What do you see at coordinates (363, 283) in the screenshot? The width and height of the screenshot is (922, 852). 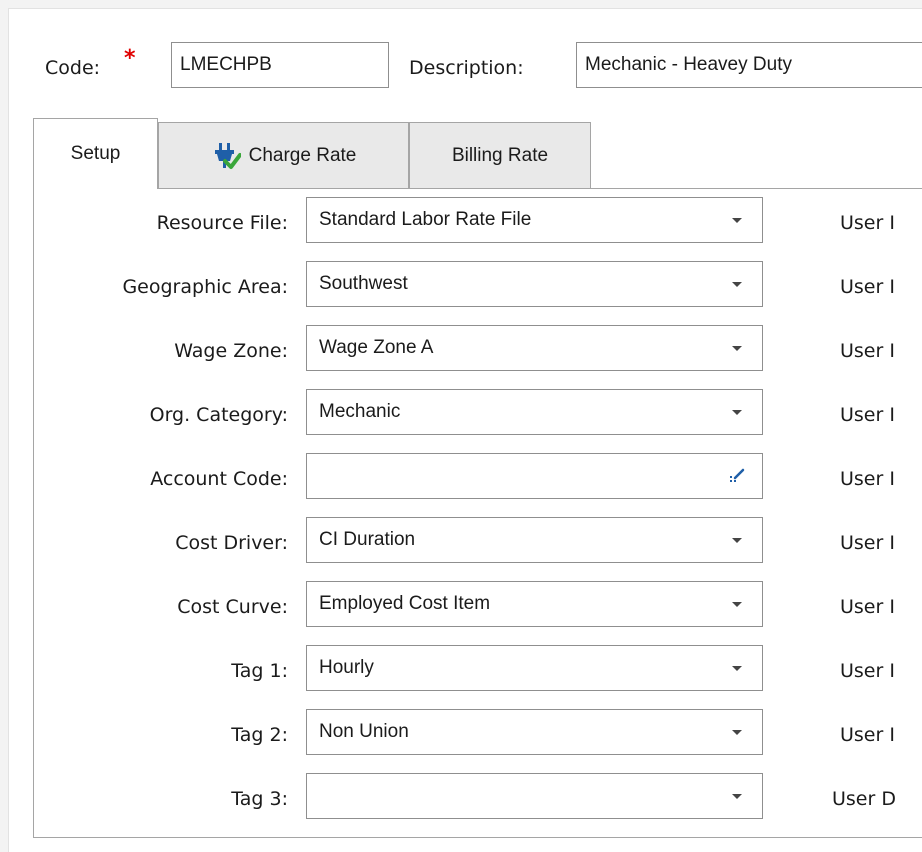 I see `geographic-area-value: Southwest` at bounding box center [363, 283].